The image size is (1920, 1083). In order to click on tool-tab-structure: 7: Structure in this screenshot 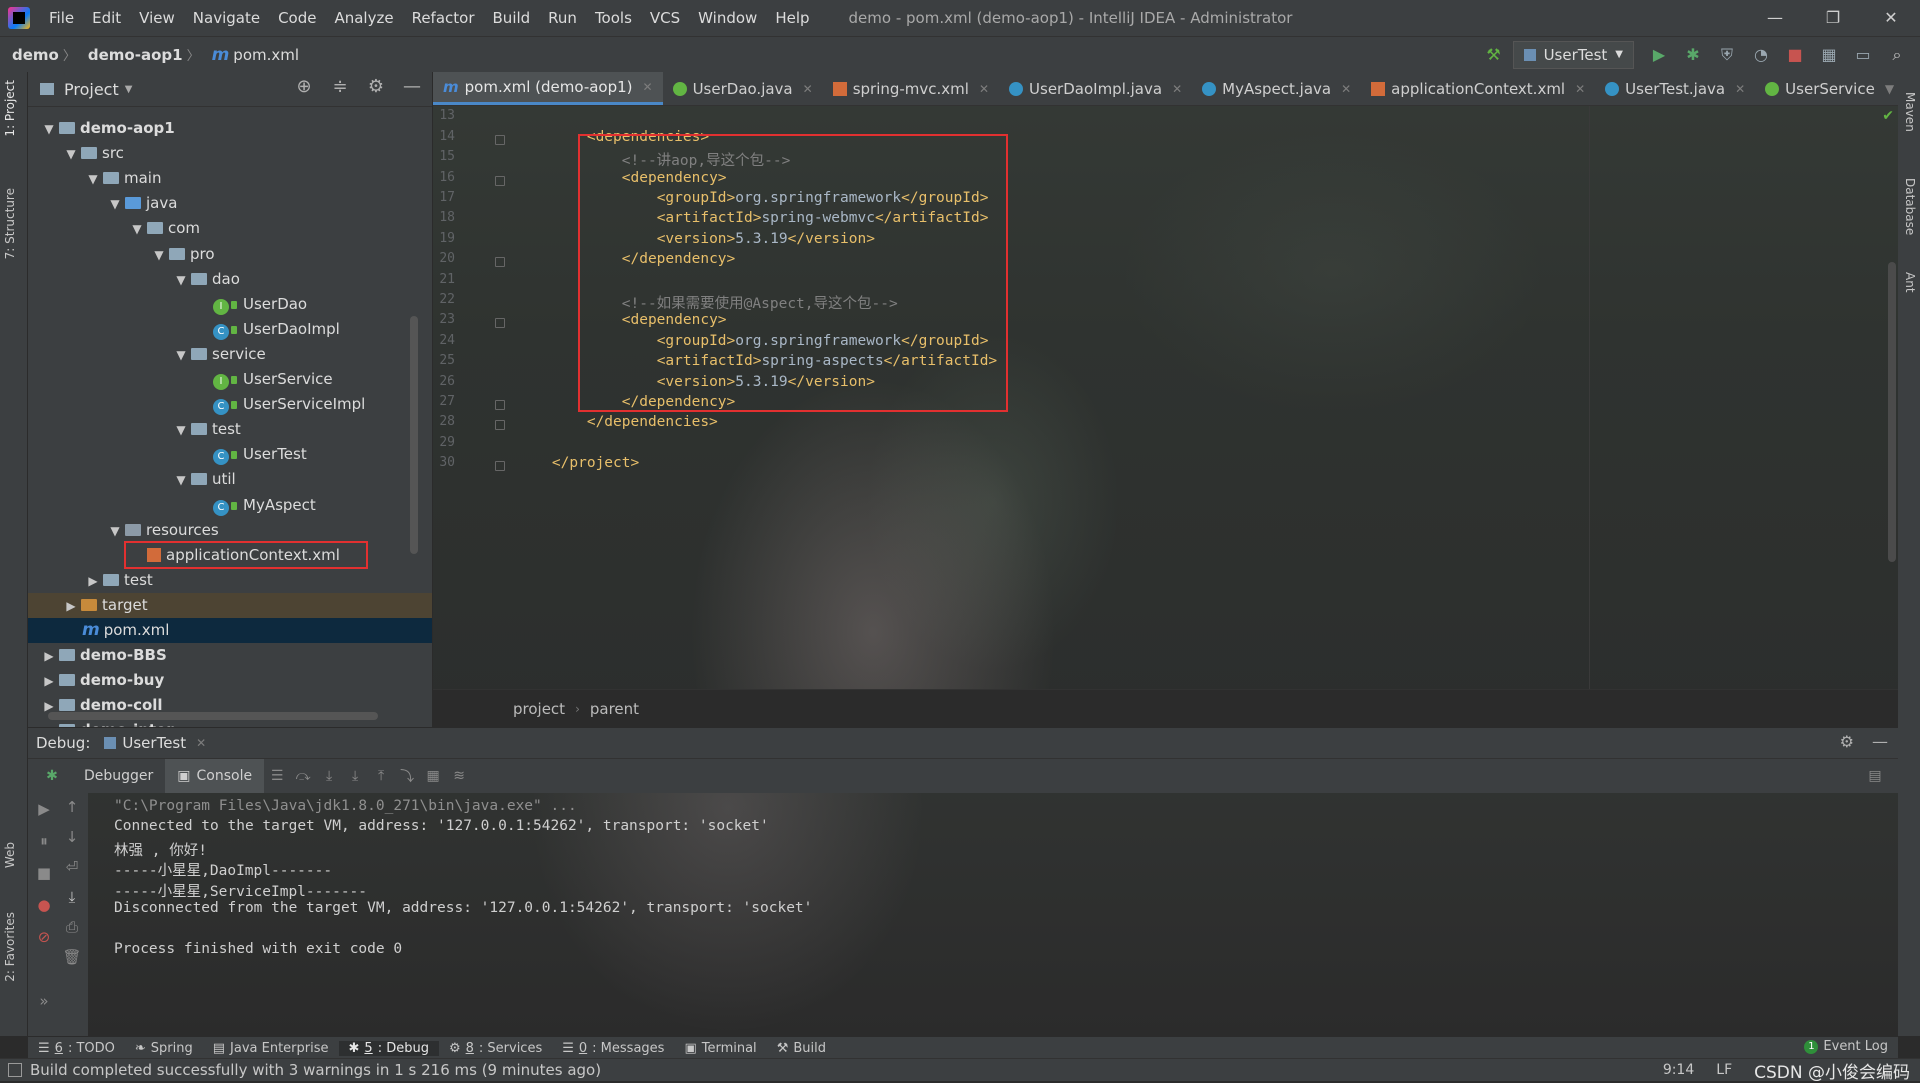, I will do `click(10, 223)`.